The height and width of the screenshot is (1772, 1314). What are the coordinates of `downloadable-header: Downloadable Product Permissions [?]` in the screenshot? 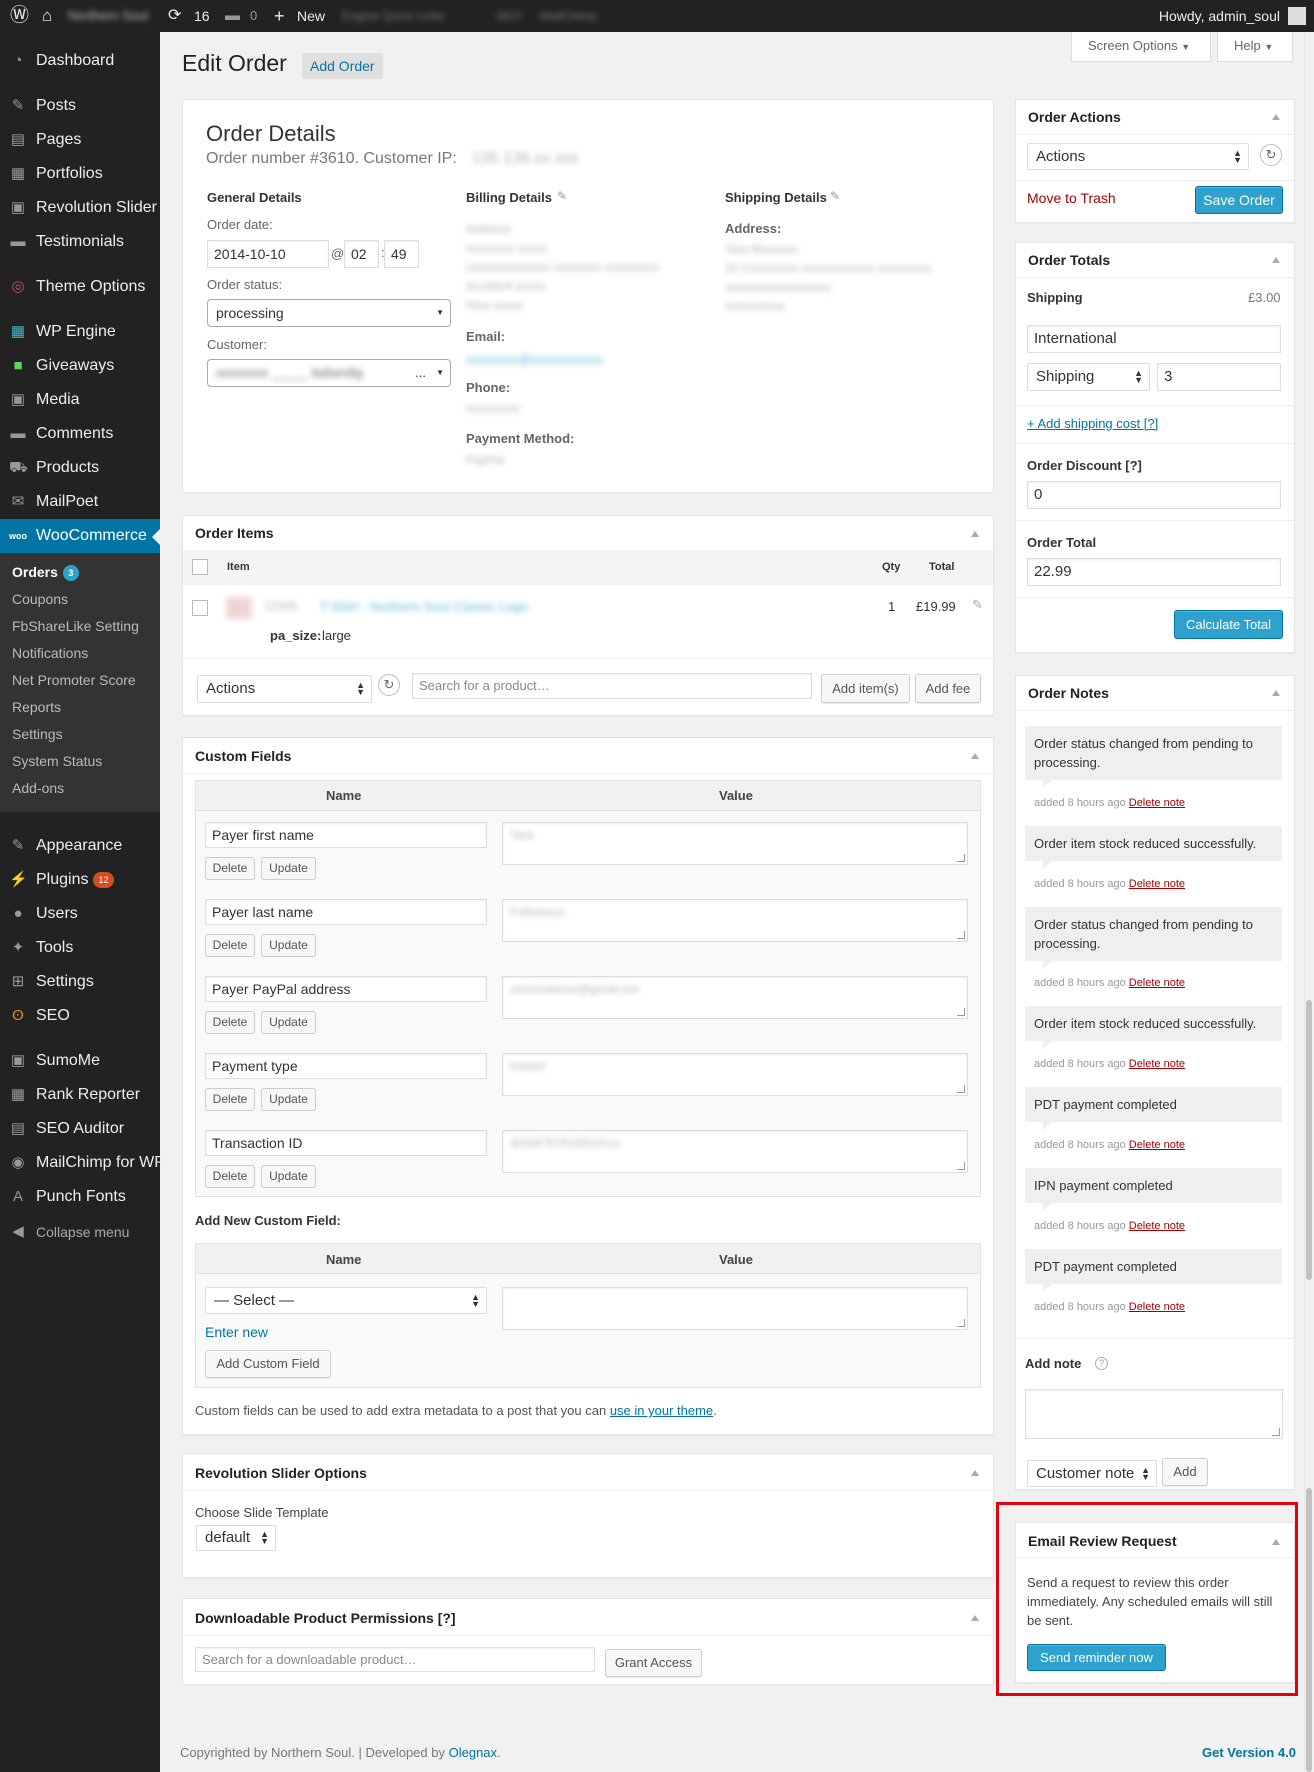 It's located at (588, 1617).